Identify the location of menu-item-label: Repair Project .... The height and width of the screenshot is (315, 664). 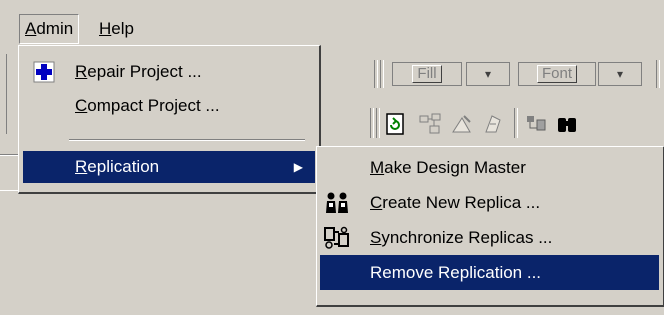
(138, 71).